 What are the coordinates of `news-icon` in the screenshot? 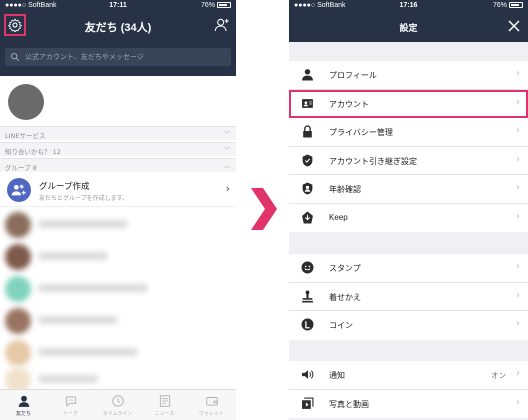 It's located at (164, 401).